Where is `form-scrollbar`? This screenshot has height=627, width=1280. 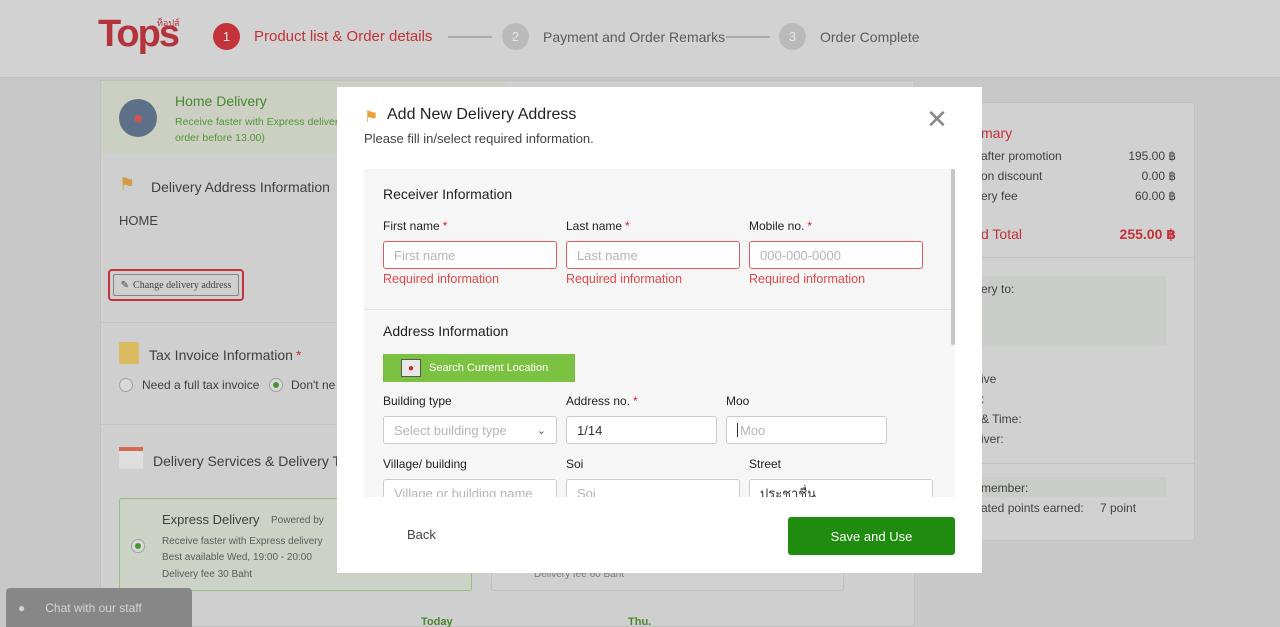
form-scrollbar is located at coordinates (953, 257).